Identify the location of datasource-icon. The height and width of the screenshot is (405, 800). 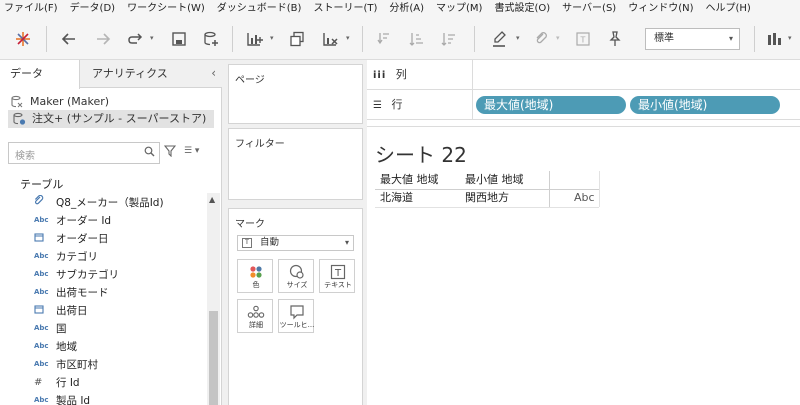
(19, 119).